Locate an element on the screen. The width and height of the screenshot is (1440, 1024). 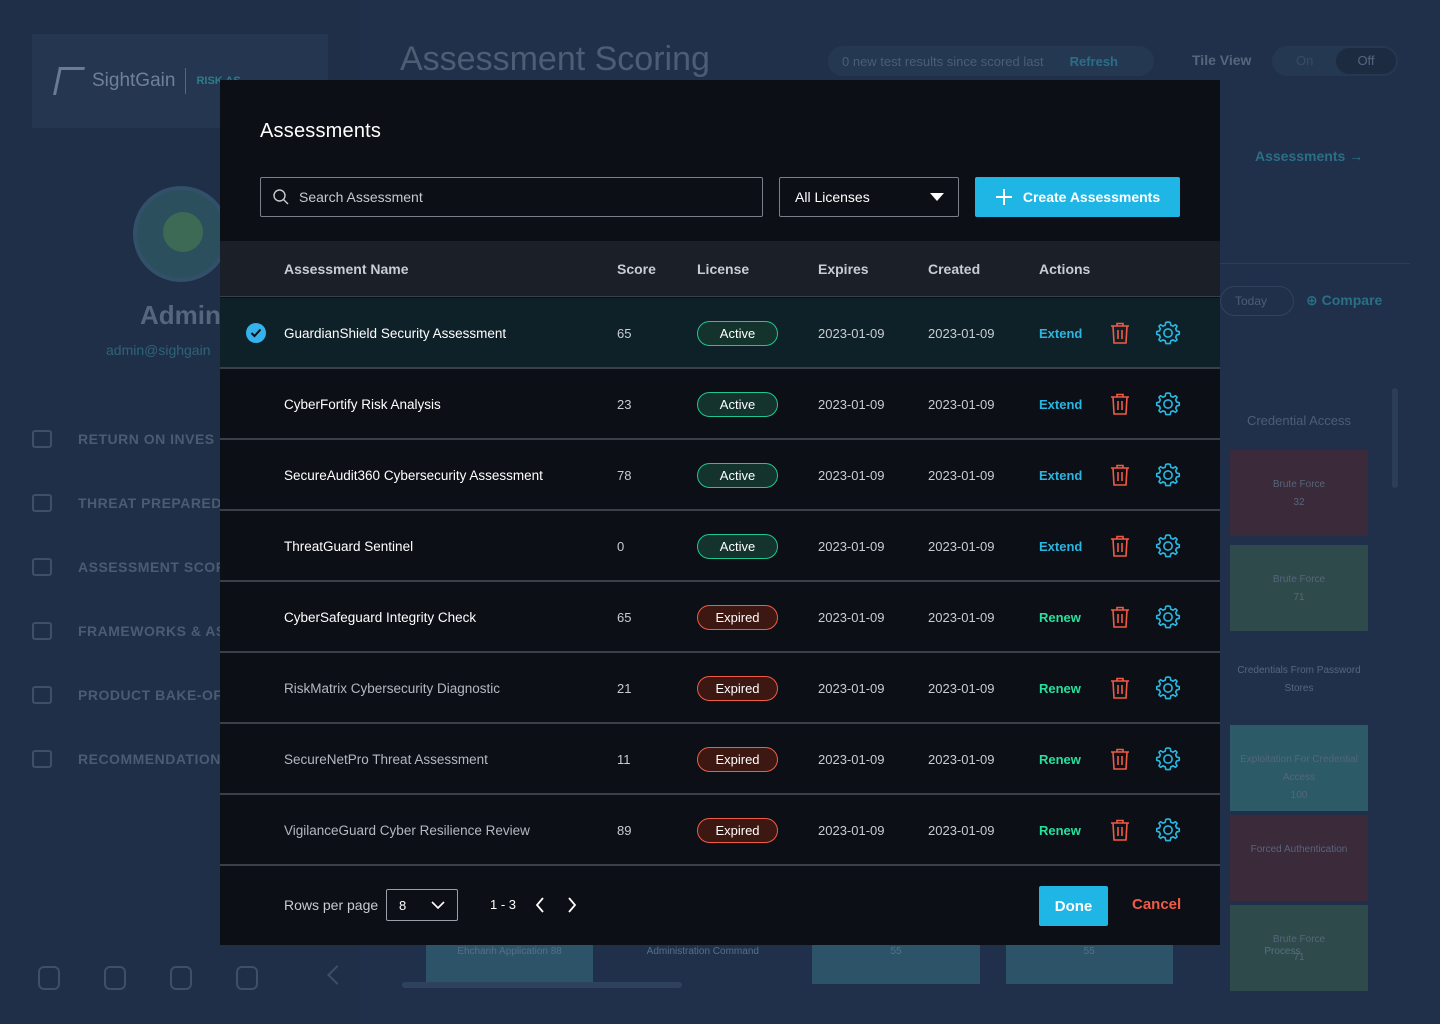
assessment-name: ThreatGuard Sentinel is located at coordinates (348, 546).